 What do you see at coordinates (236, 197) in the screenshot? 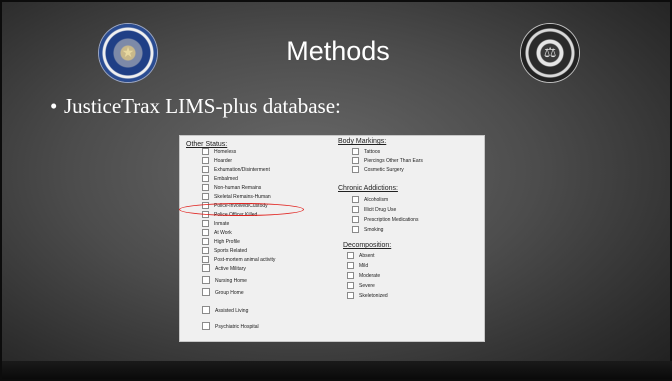
I see `checkbox-row-skeletal-remains: Skeletal Remains-Human` at bounding box center [236, 197].